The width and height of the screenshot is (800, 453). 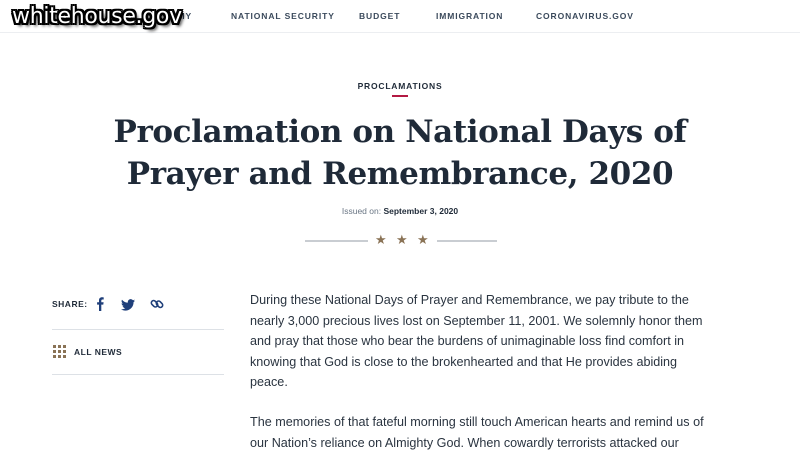 I want to click on divider-line-left, so click(x=336, y=241).